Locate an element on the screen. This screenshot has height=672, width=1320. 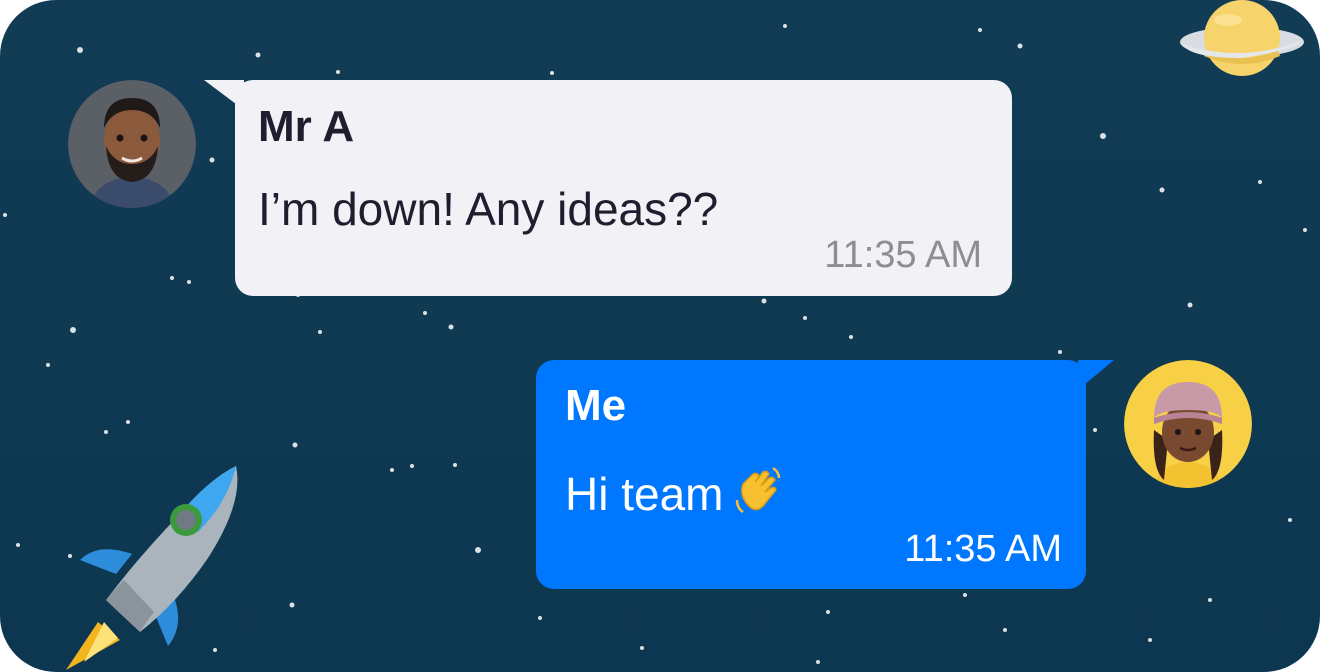
message-text: Hi team is located at coordinates (675, 493).